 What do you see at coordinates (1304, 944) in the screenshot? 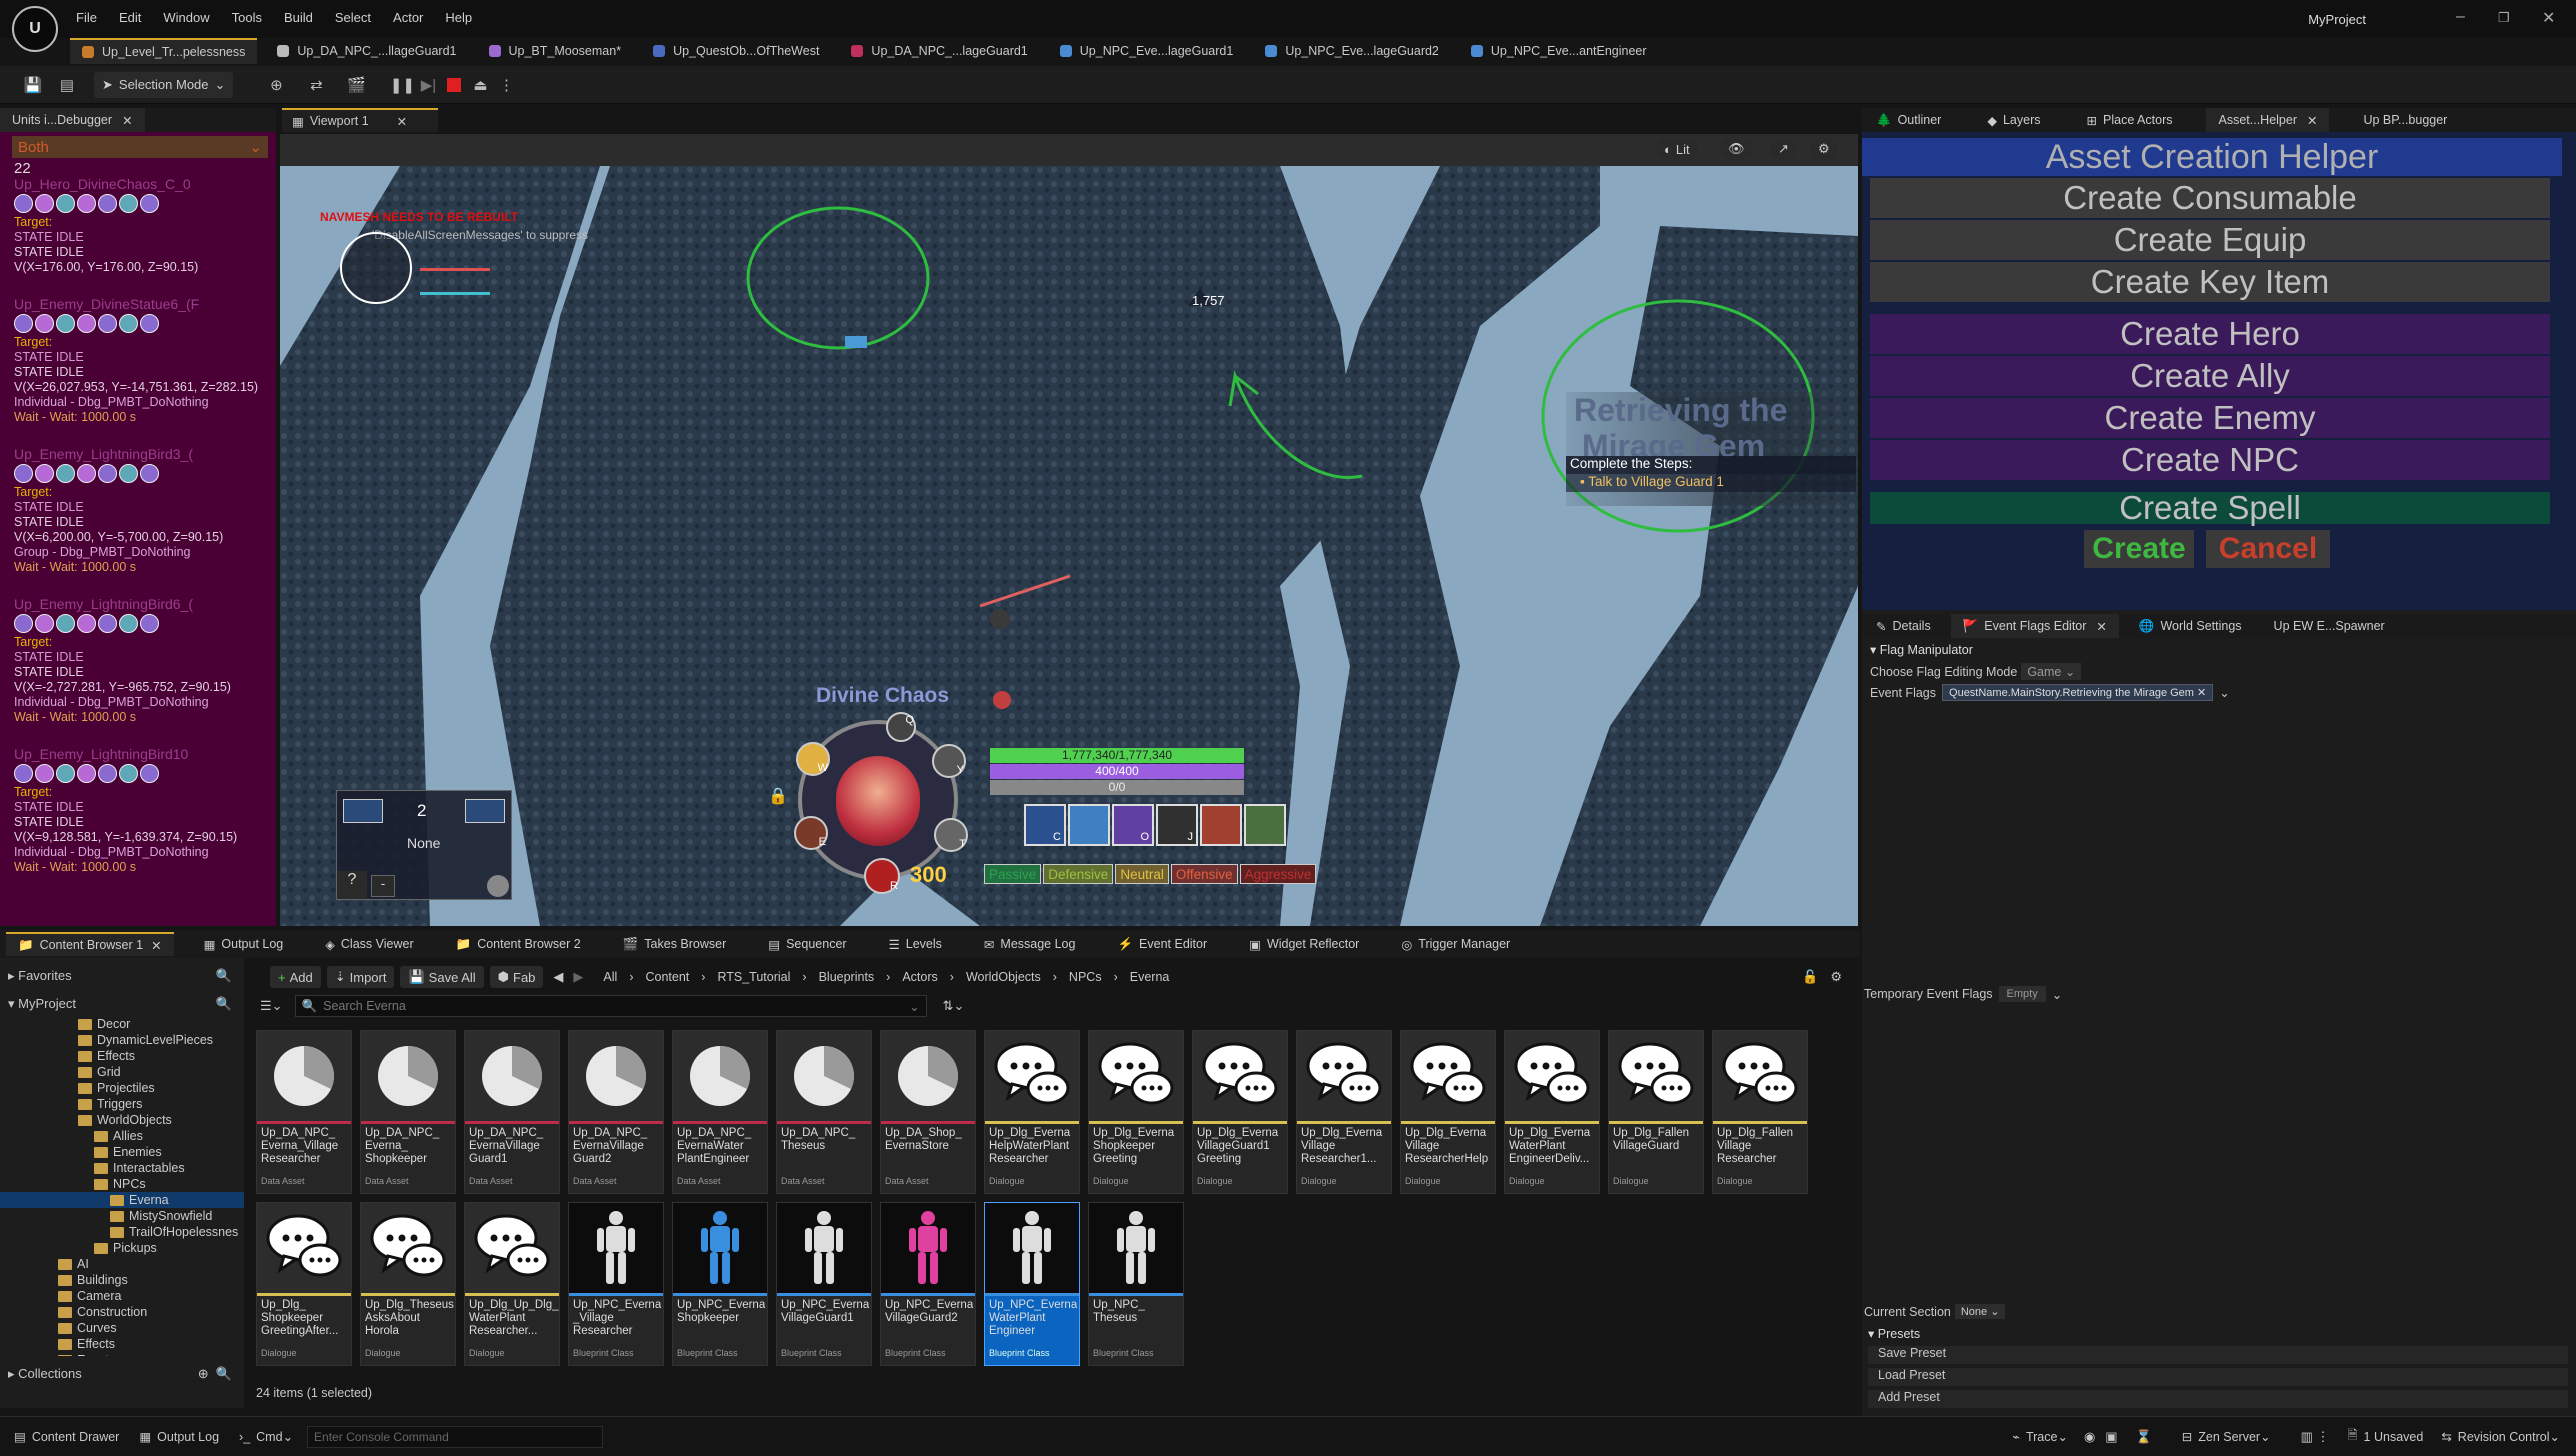
I see `tab-widget-reflector: ▣ Widget Reflector` at bounding box center [1304, 944].